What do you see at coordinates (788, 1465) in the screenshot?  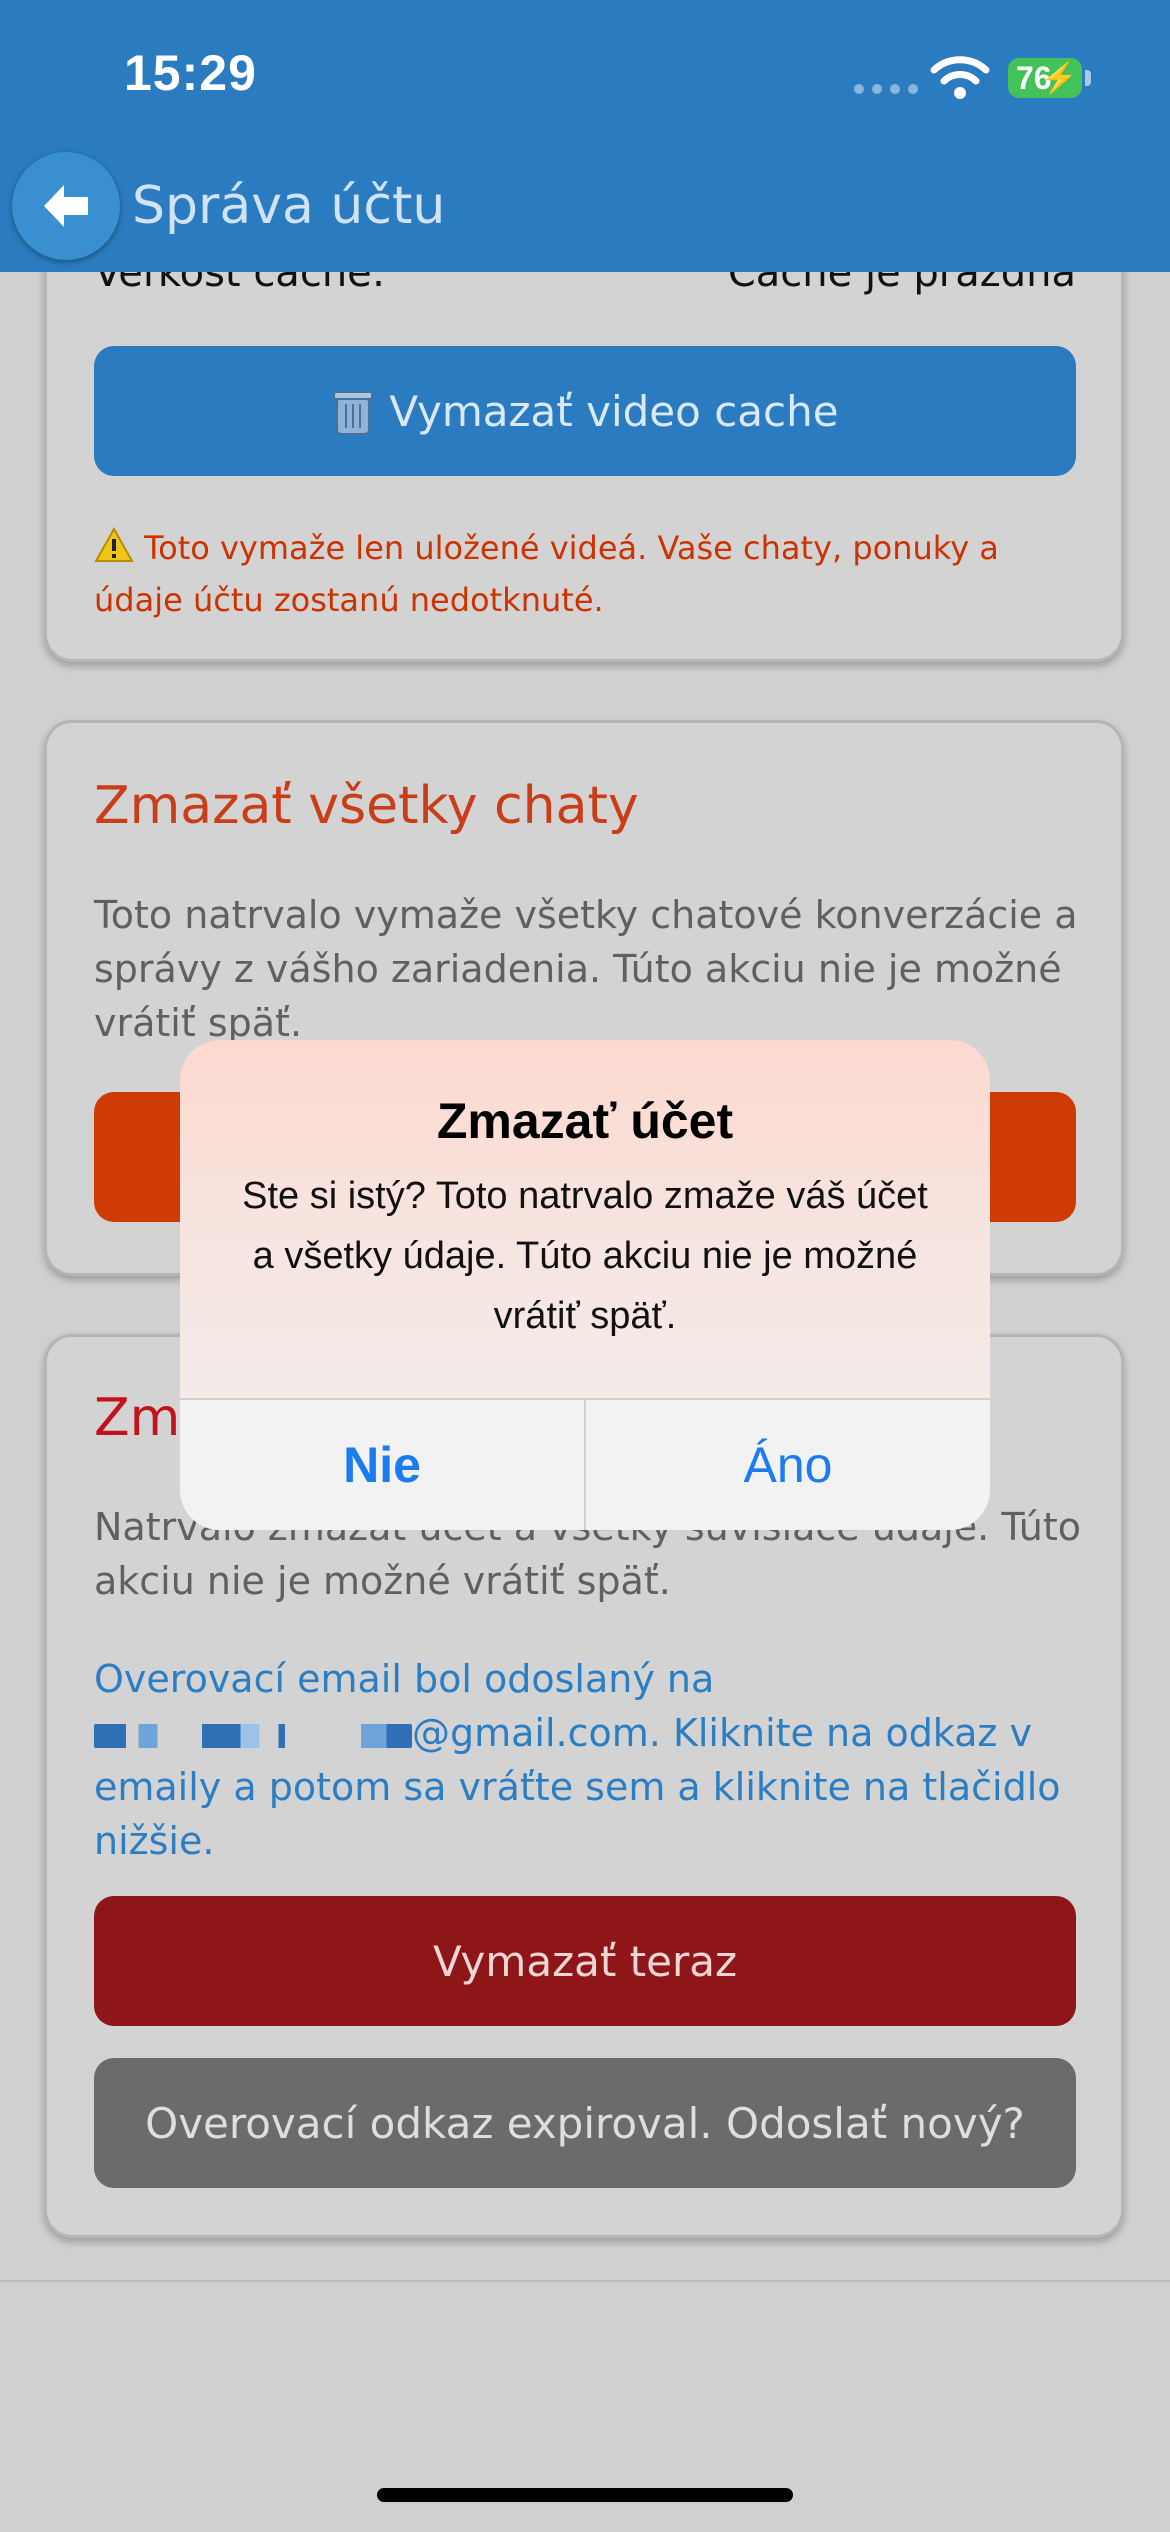 I see `dialog-confirm-button: Áno` at bounding box center [788, 1465].